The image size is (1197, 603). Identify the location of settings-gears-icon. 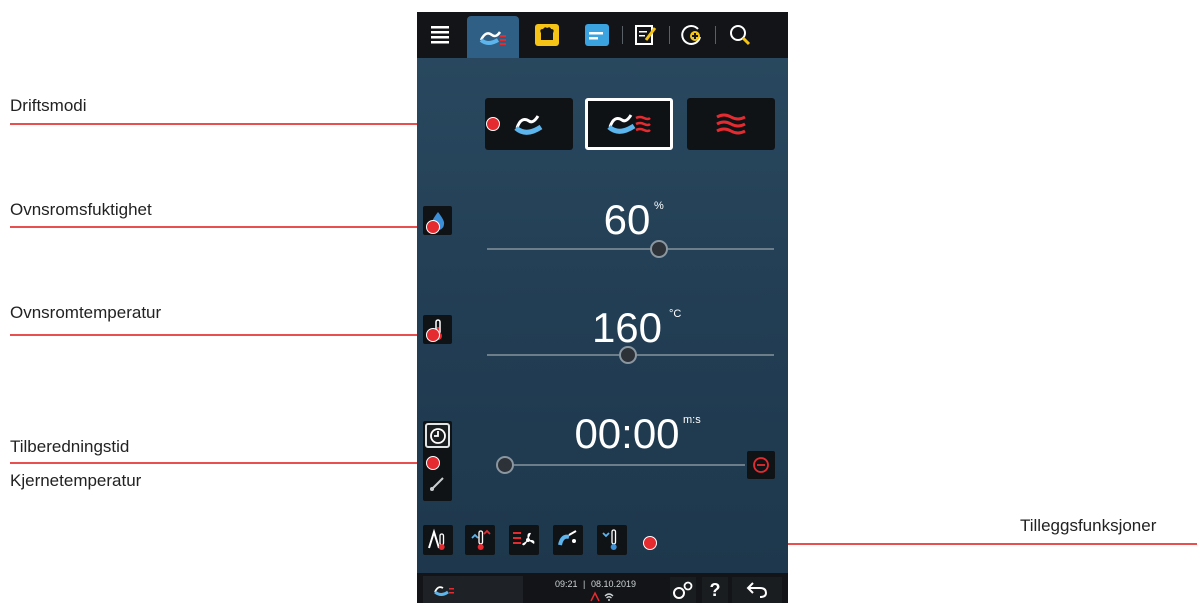
(683, 590).